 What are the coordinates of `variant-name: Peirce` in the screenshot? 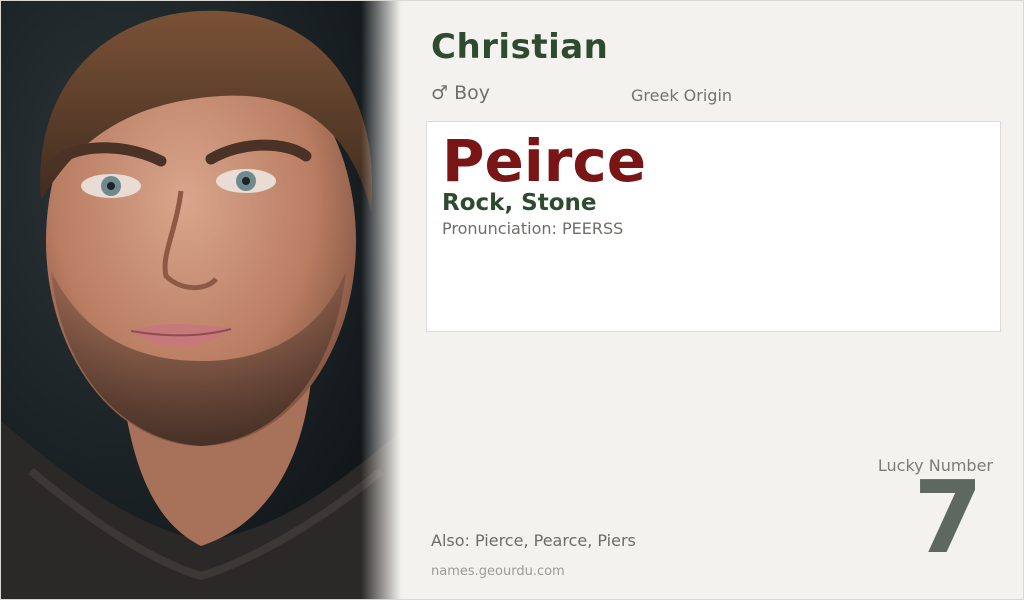 It's located at (544, 161).